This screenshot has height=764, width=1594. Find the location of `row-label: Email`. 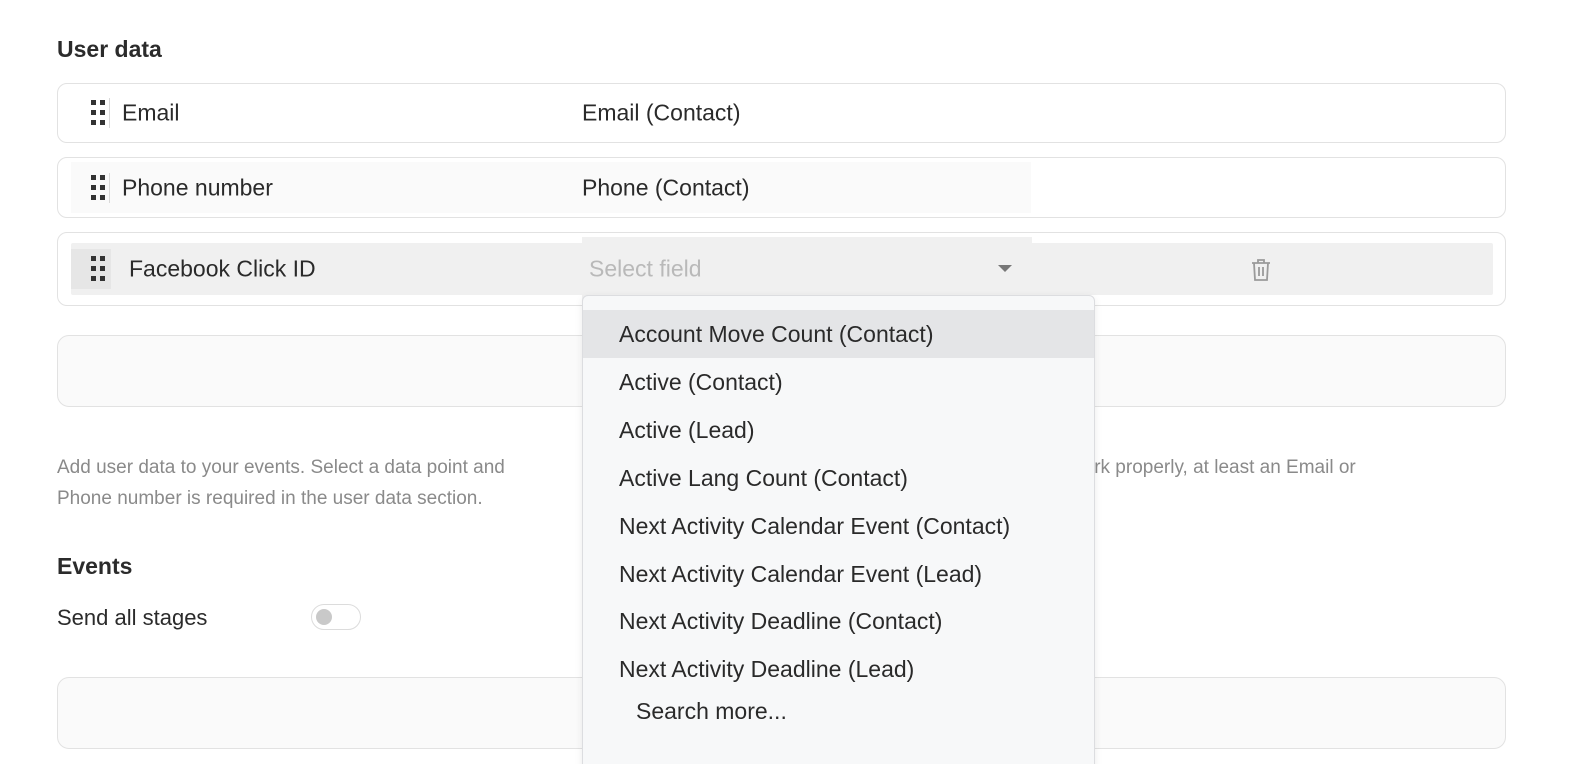

row-label: Email is located at coordinates (151, 112).